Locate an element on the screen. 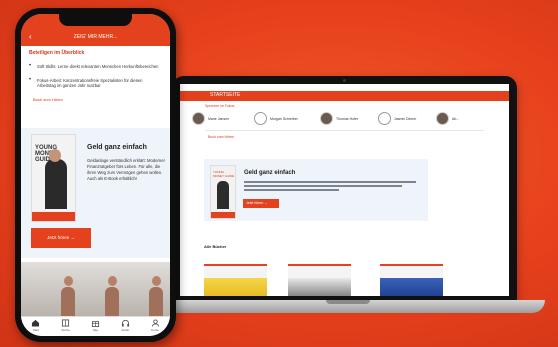 The width and height of the screenshot is (558, 347). camera-dot is located at coordinates (344, 80).